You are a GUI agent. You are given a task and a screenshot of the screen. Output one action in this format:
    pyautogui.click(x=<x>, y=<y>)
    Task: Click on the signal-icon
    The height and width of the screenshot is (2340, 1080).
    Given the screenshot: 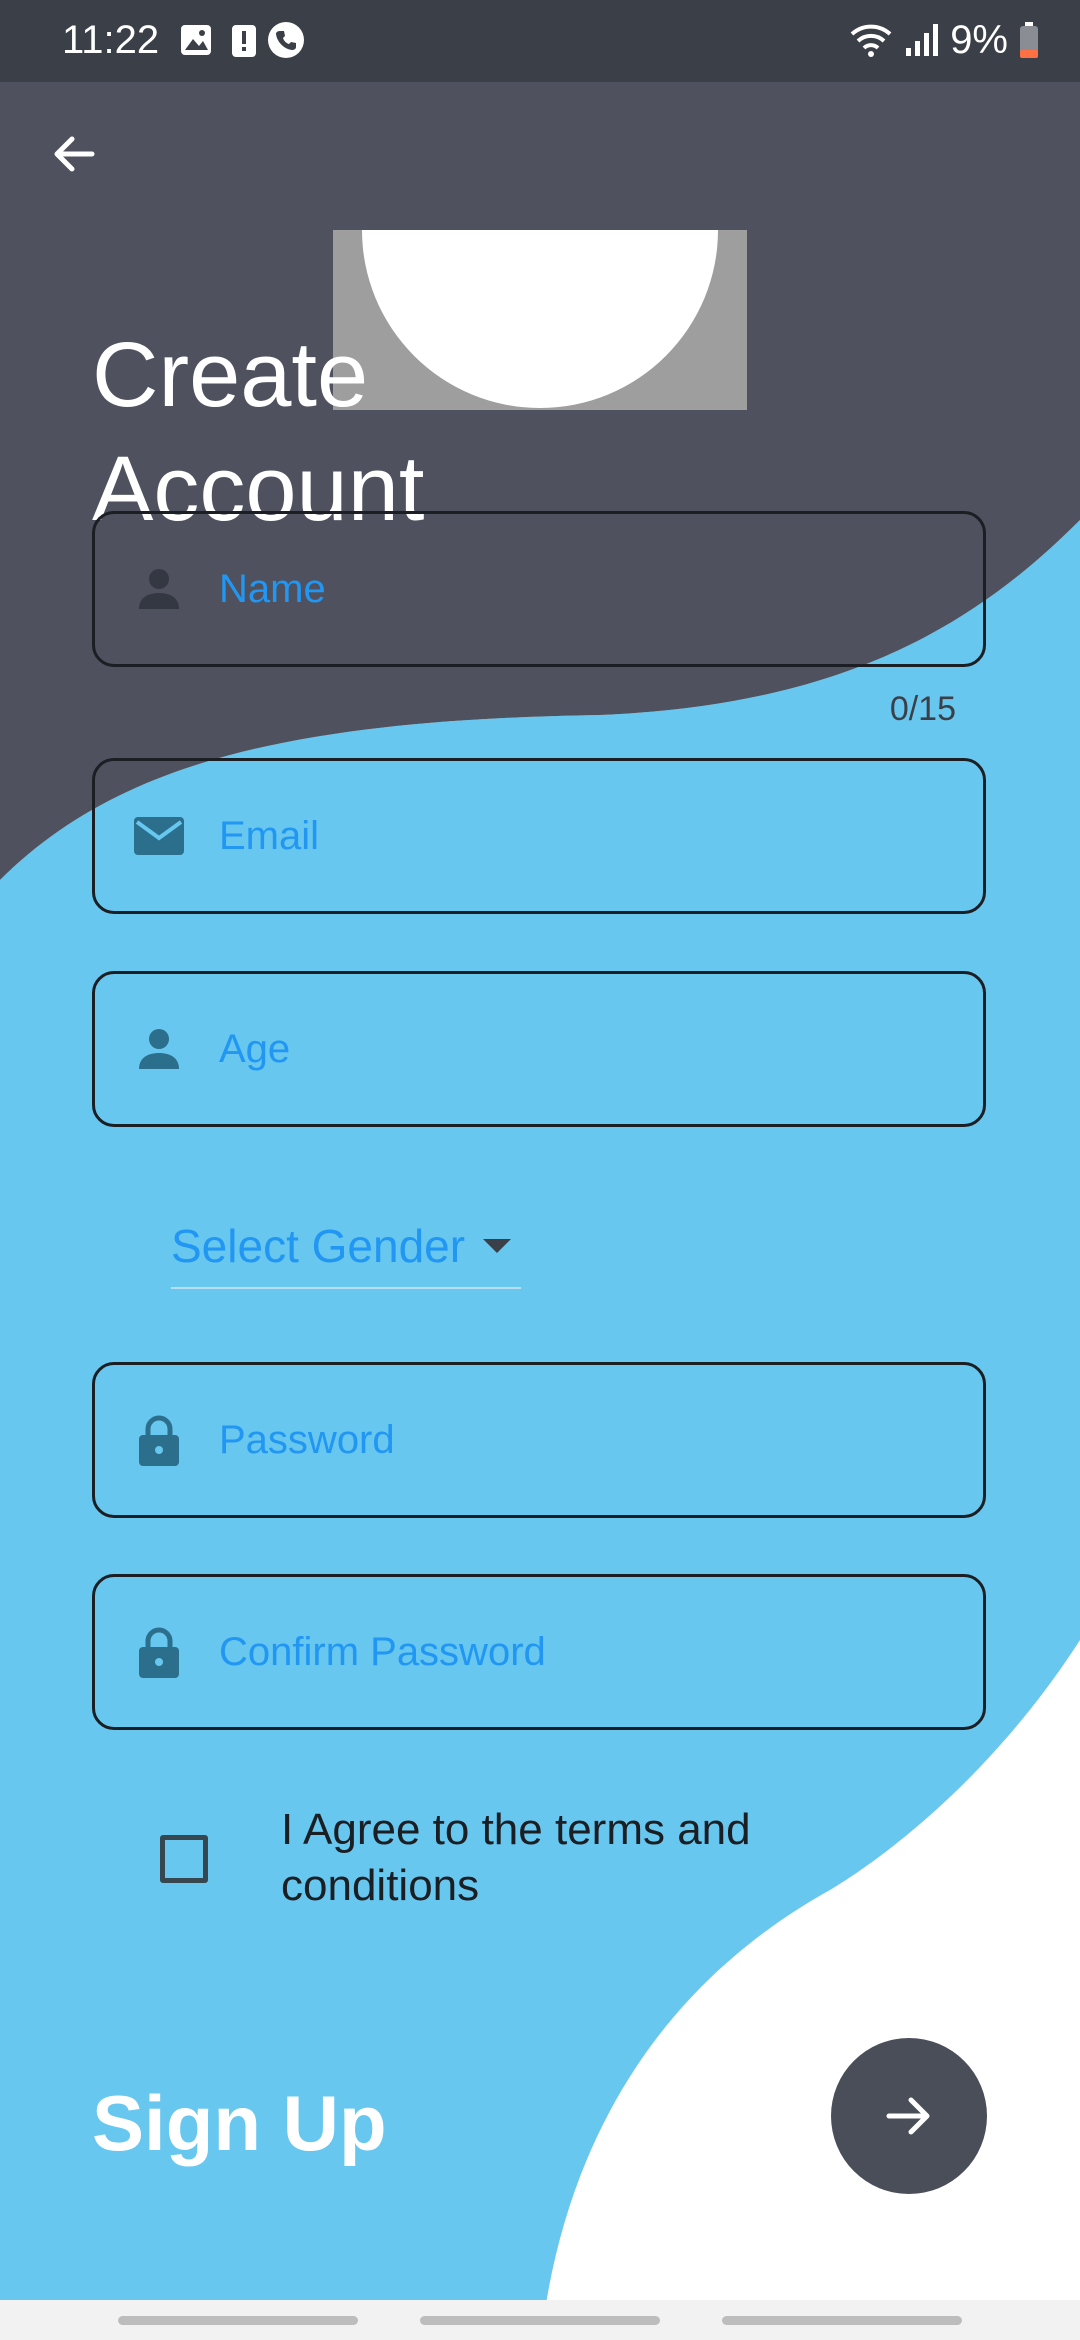 What is the action you would take?
    pyautogui.click(x=922, y=40)
    